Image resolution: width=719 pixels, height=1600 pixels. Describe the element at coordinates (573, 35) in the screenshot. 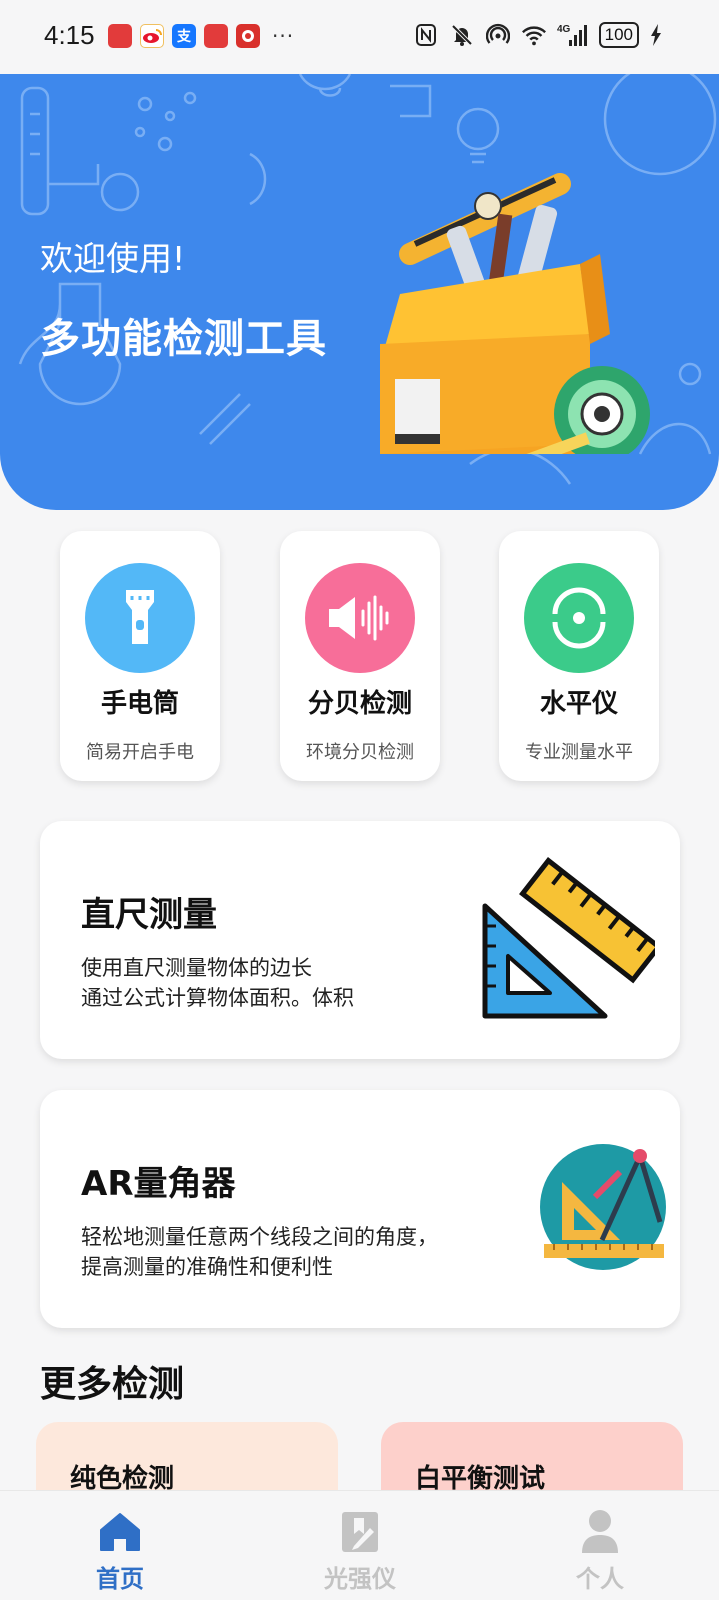

I see `cellular-signal-icon: 4G` at that location.